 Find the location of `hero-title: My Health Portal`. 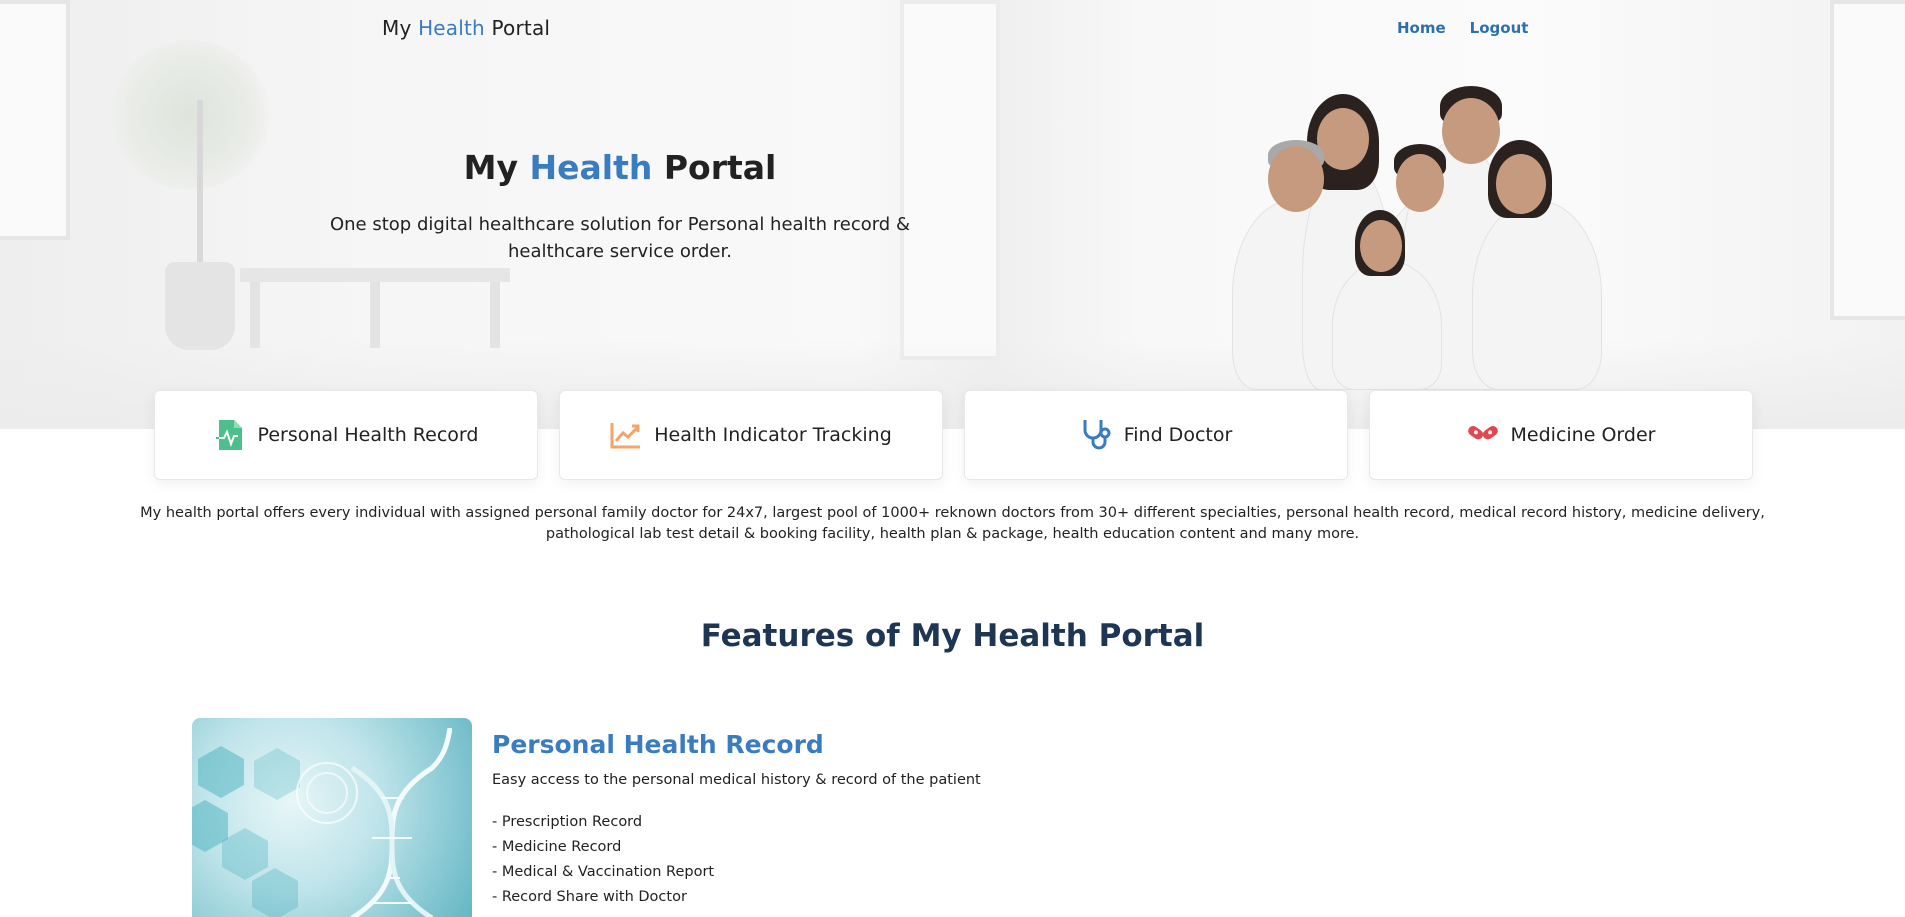

hero-title: My Health Portal is located at coordinates (620, 167).